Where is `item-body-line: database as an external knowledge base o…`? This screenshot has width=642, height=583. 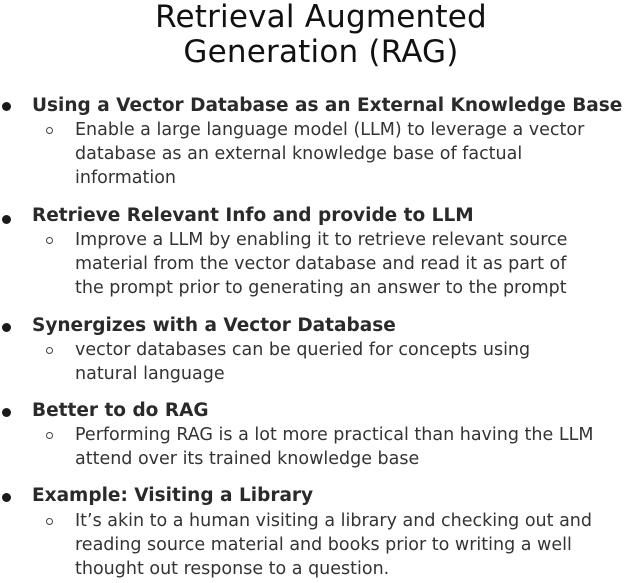
item-body-line: database as an external knowledge base o… is located at coordinates (299, 154).